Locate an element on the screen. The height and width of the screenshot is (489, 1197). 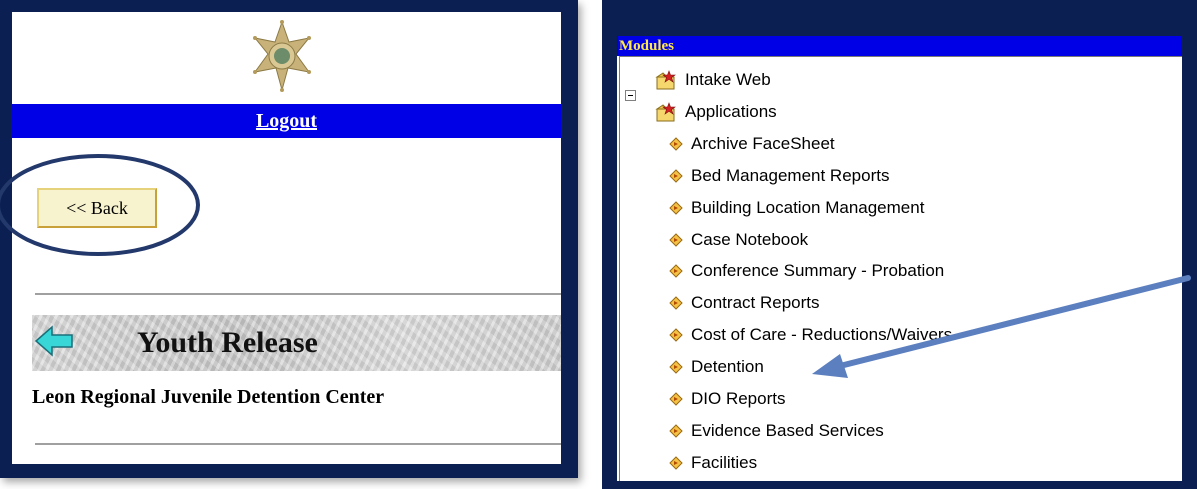
tree-item-label: Conference Summary - Probation is located at coordinates (818, 271).